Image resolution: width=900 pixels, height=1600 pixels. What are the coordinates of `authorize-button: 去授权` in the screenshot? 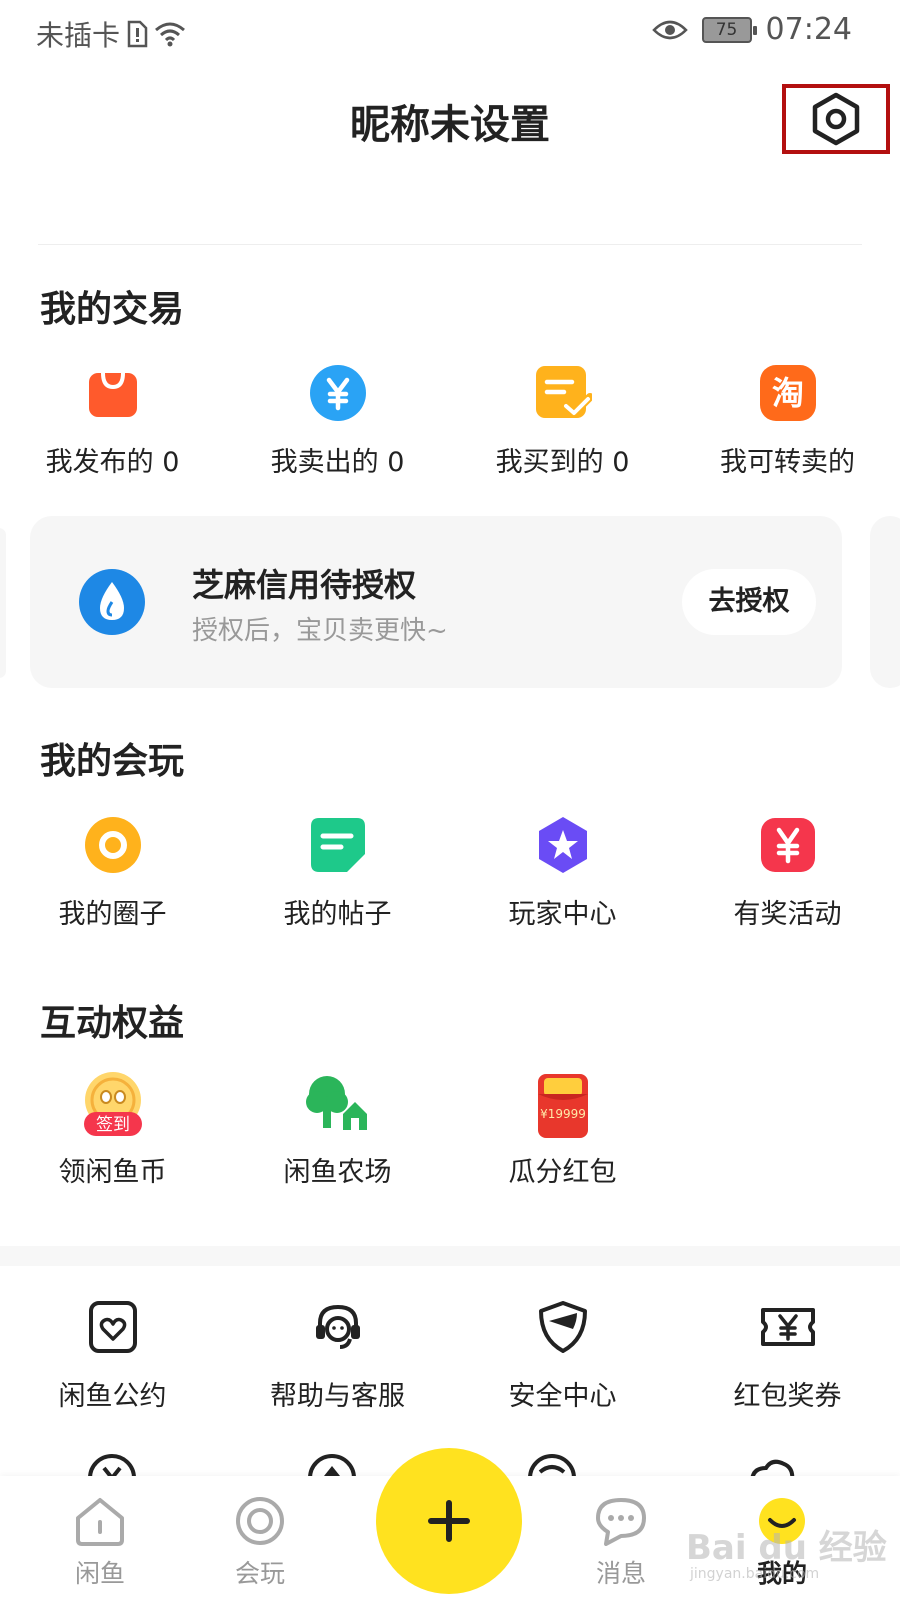 It's located at (749, 602).